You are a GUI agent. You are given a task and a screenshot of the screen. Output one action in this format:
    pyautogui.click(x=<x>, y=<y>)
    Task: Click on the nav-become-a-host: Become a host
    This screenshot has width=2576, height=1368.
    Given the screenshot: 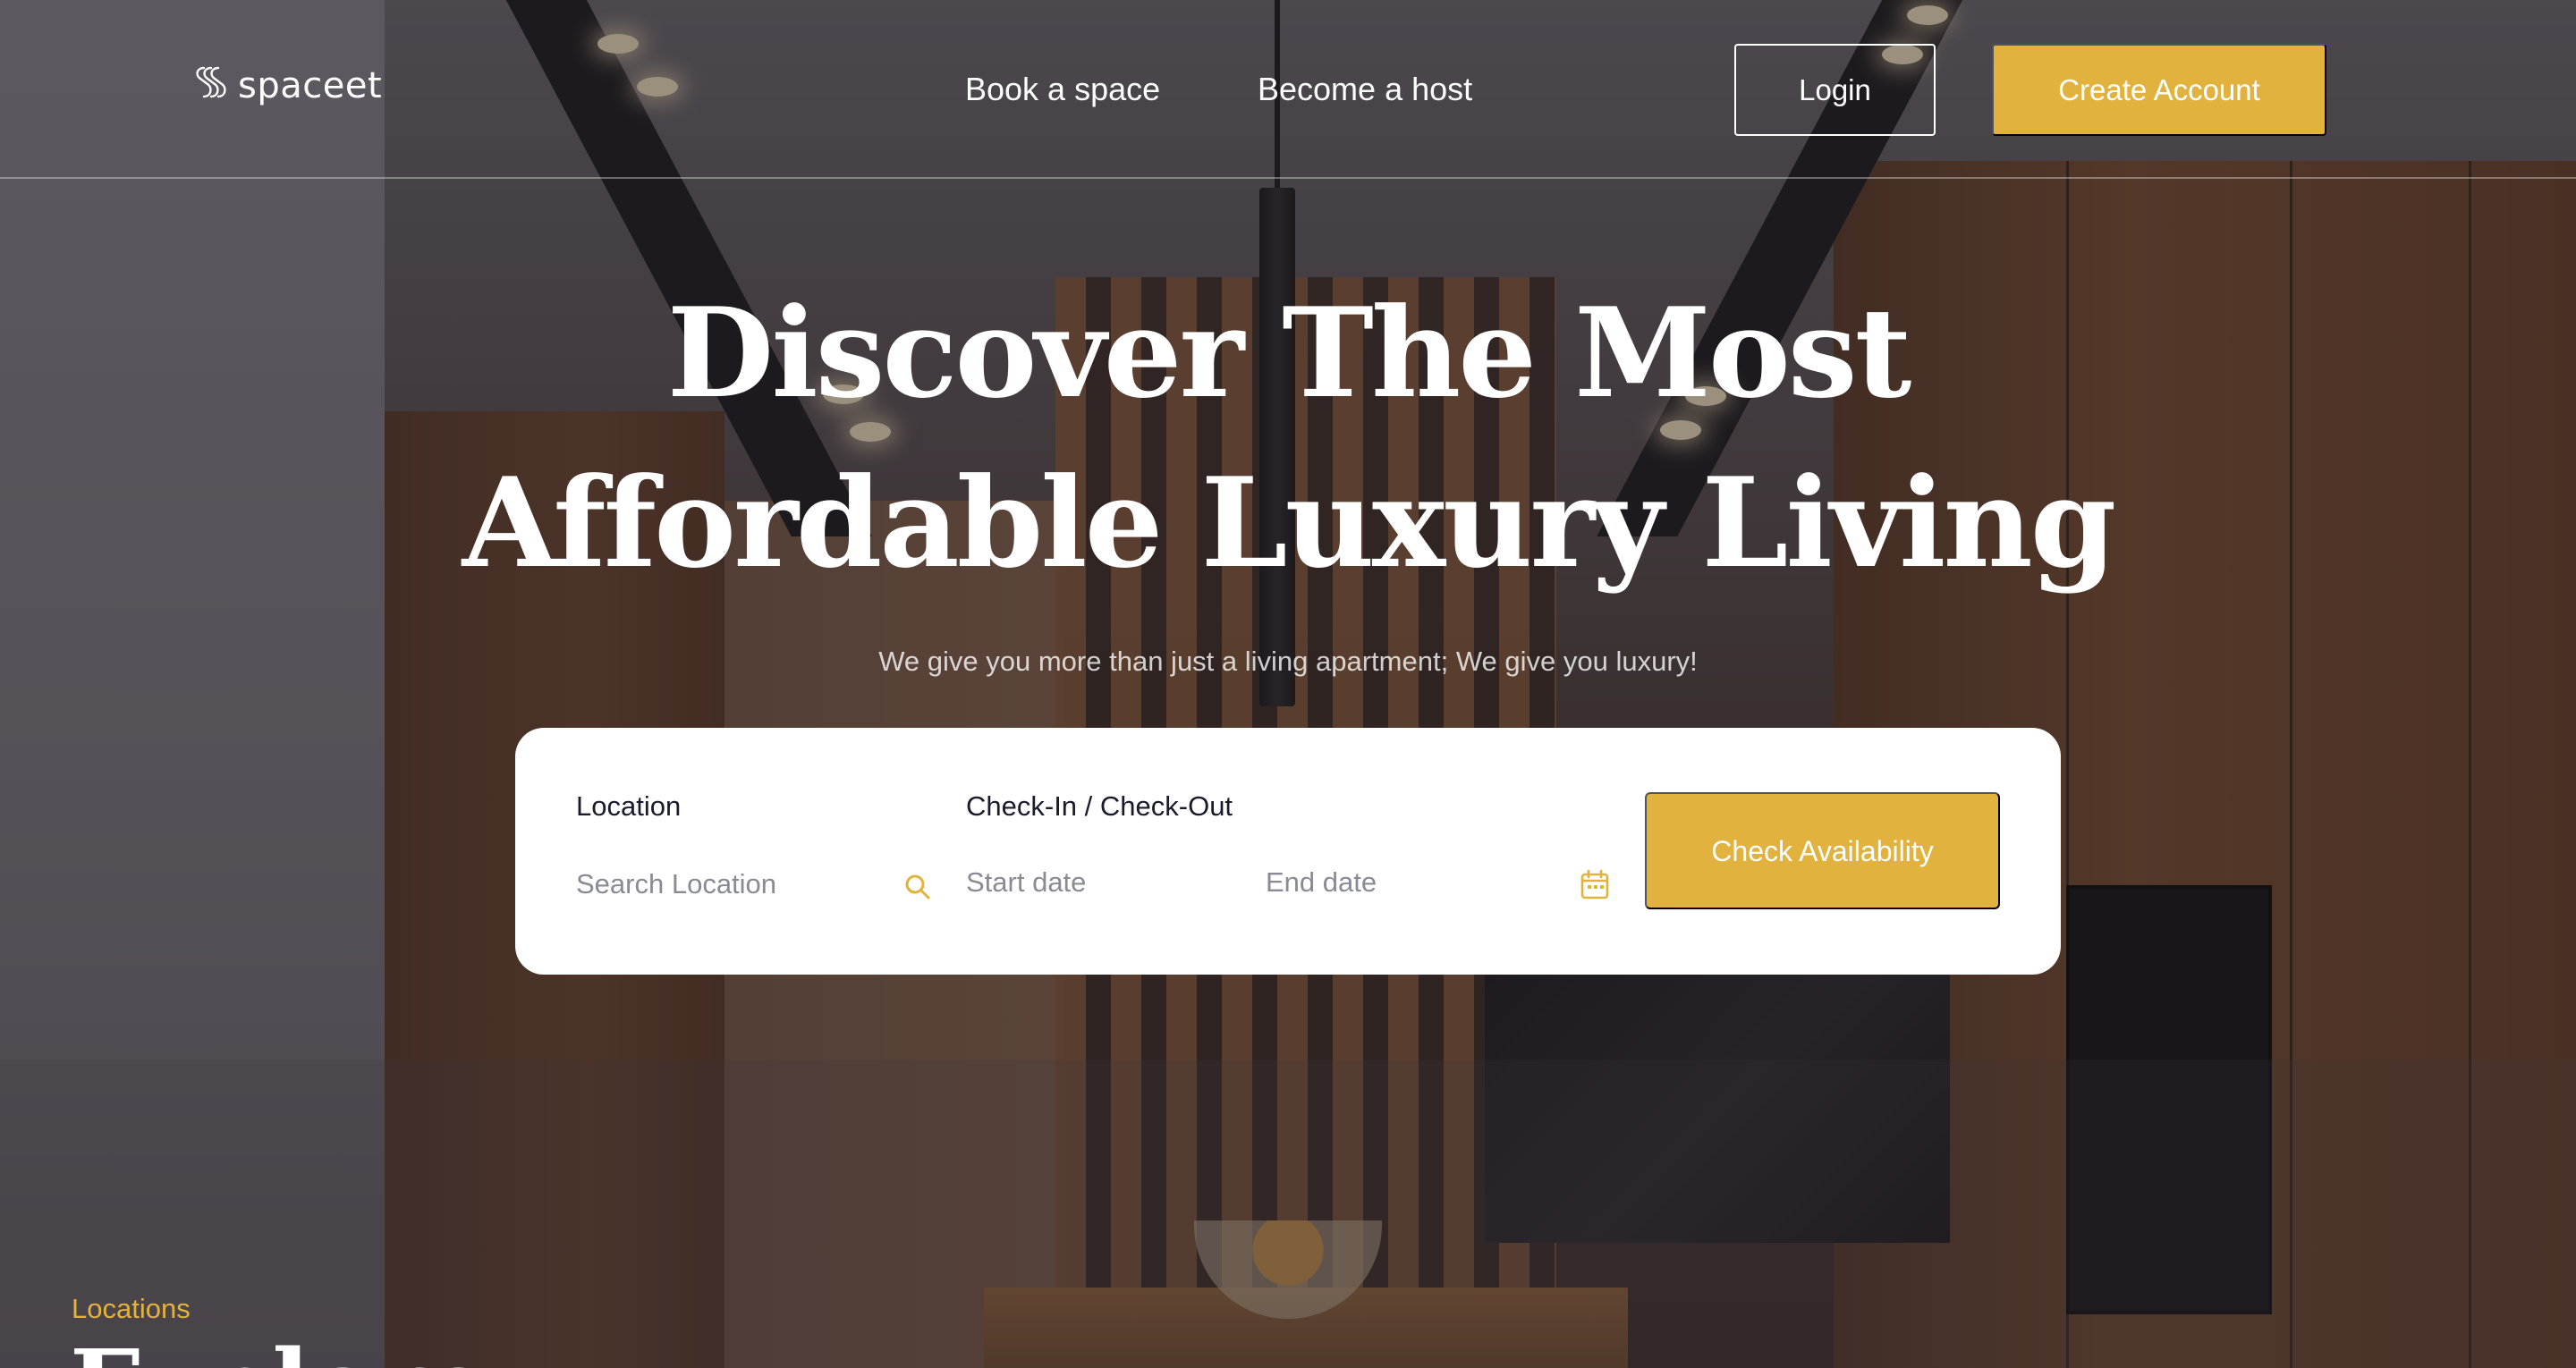 What is the action you would take?
    pyautogui.click(x=1365, y=89)
    